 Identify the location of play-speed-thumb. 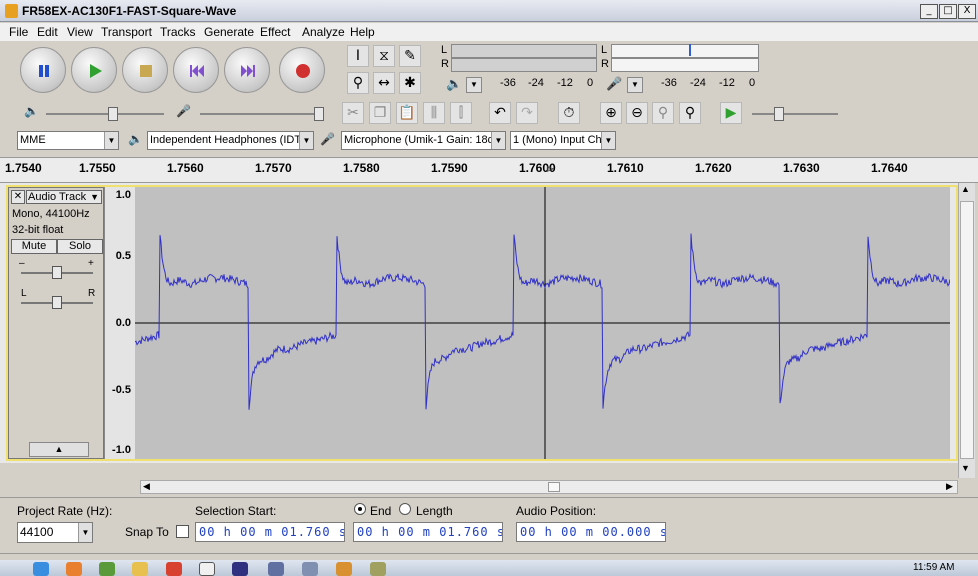
(779, 114).